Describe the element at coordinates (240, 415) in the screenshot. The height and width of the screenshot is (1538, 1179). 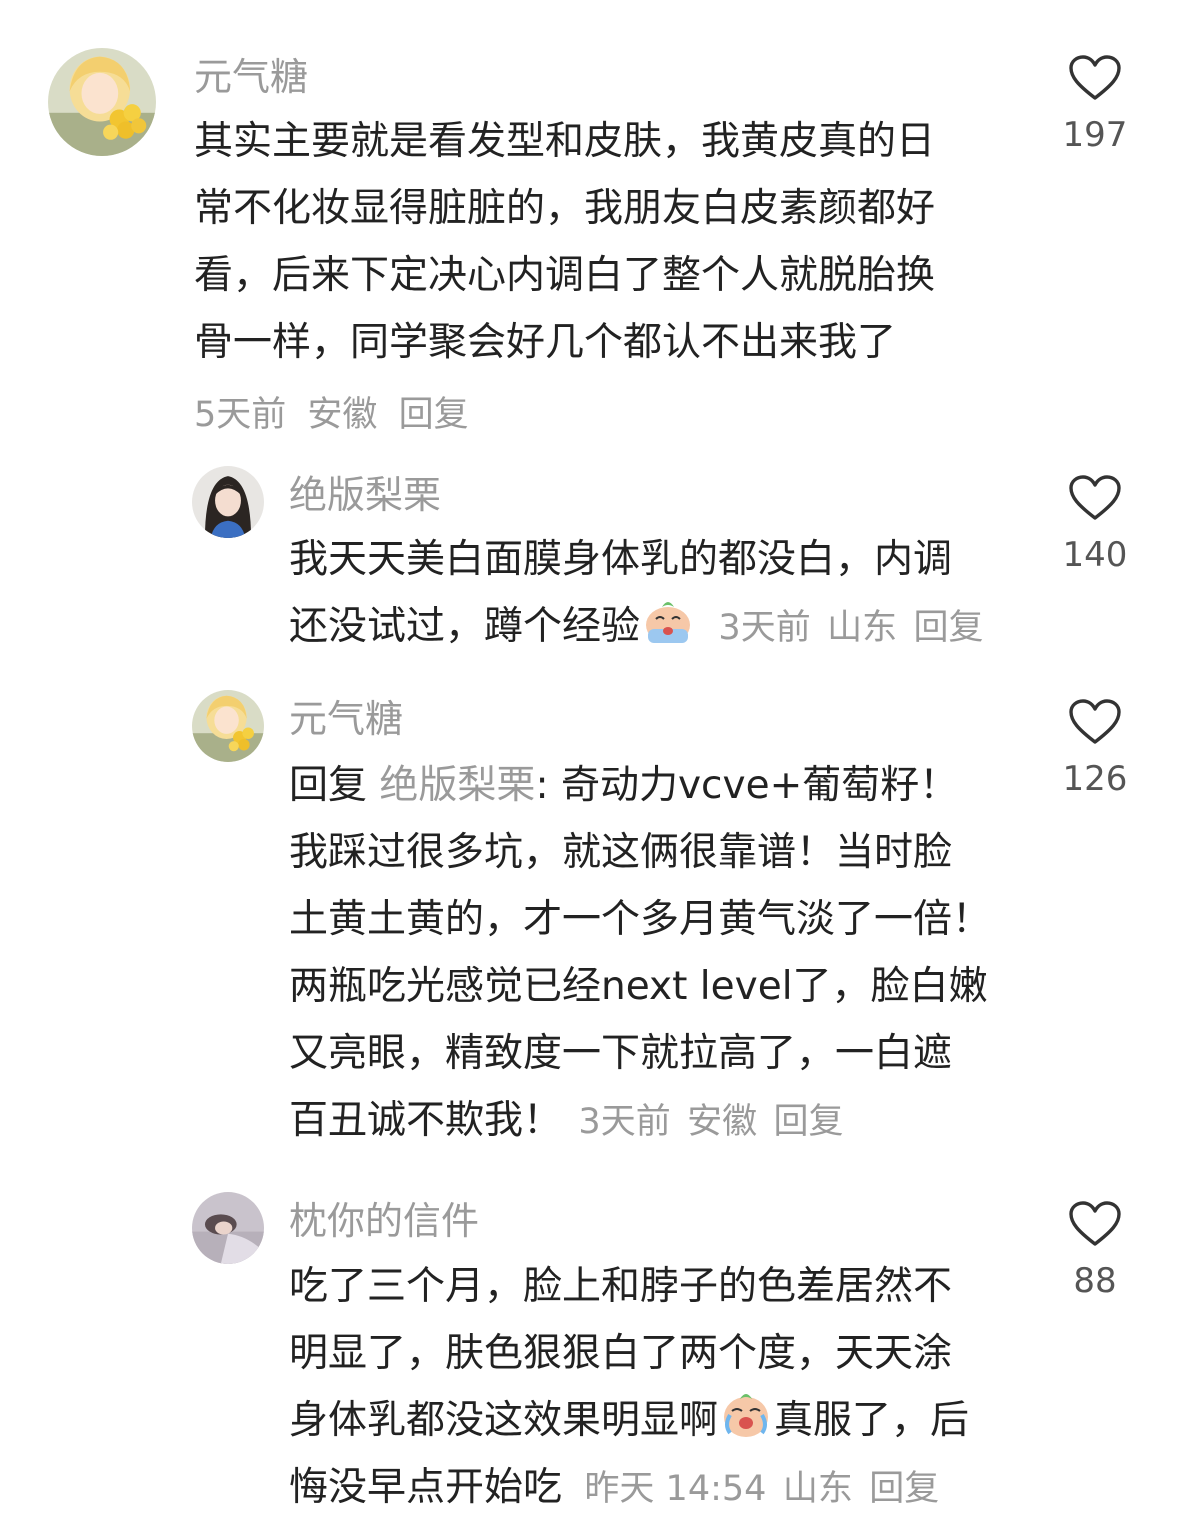
I see `timestamp: 5天前` at that location.